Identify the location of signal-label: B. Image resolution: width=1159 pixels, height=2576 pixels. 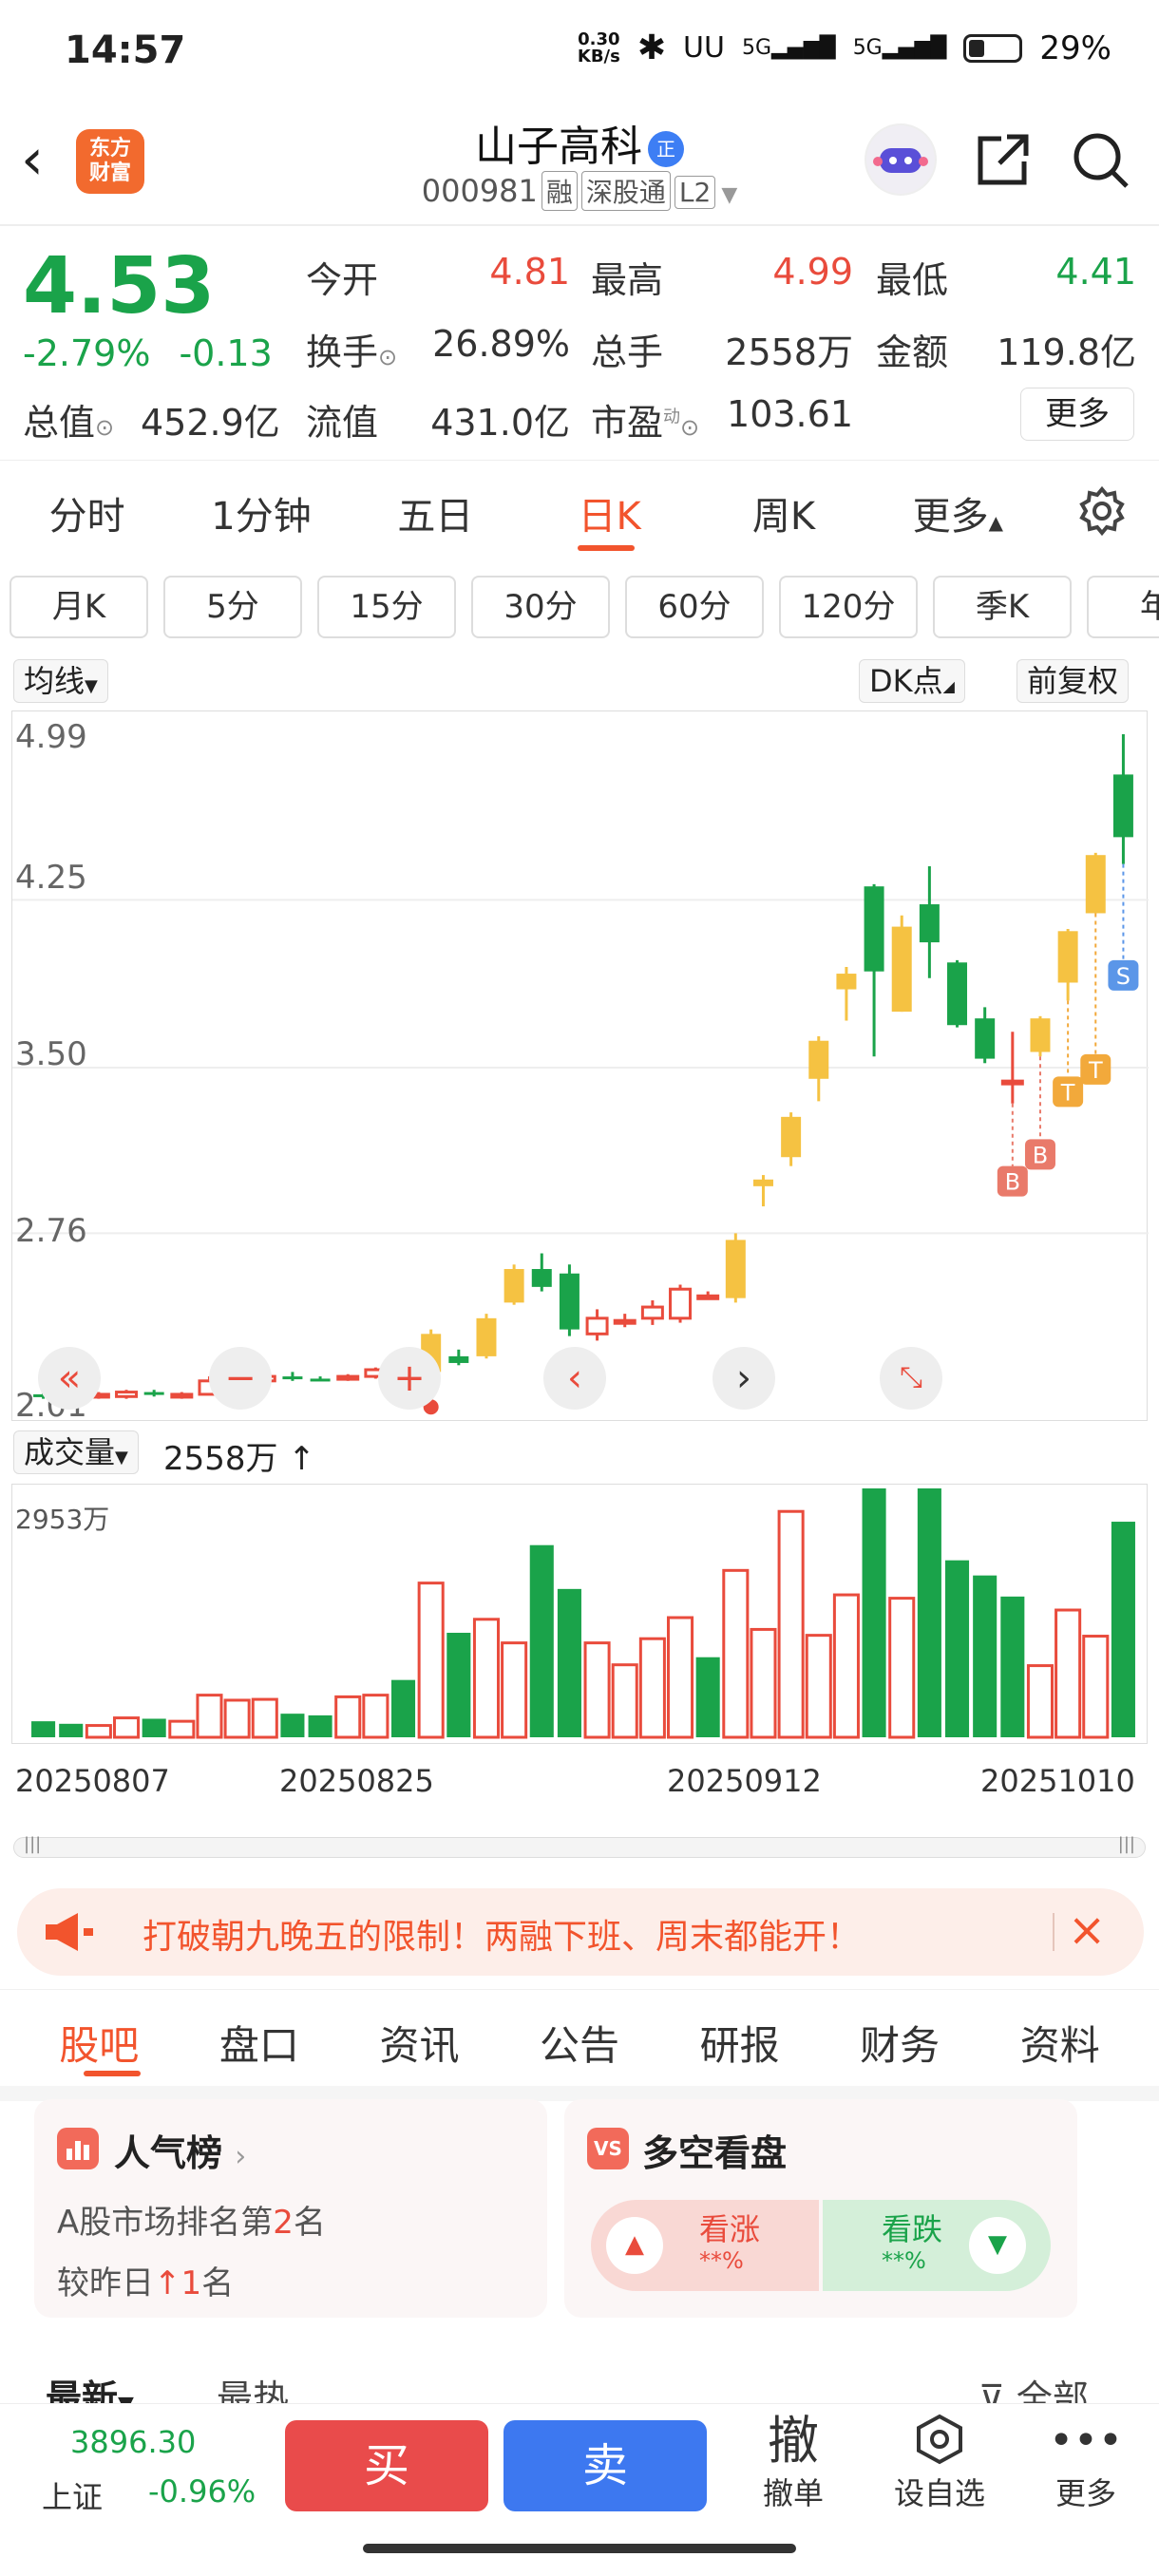
(1040, 1155).